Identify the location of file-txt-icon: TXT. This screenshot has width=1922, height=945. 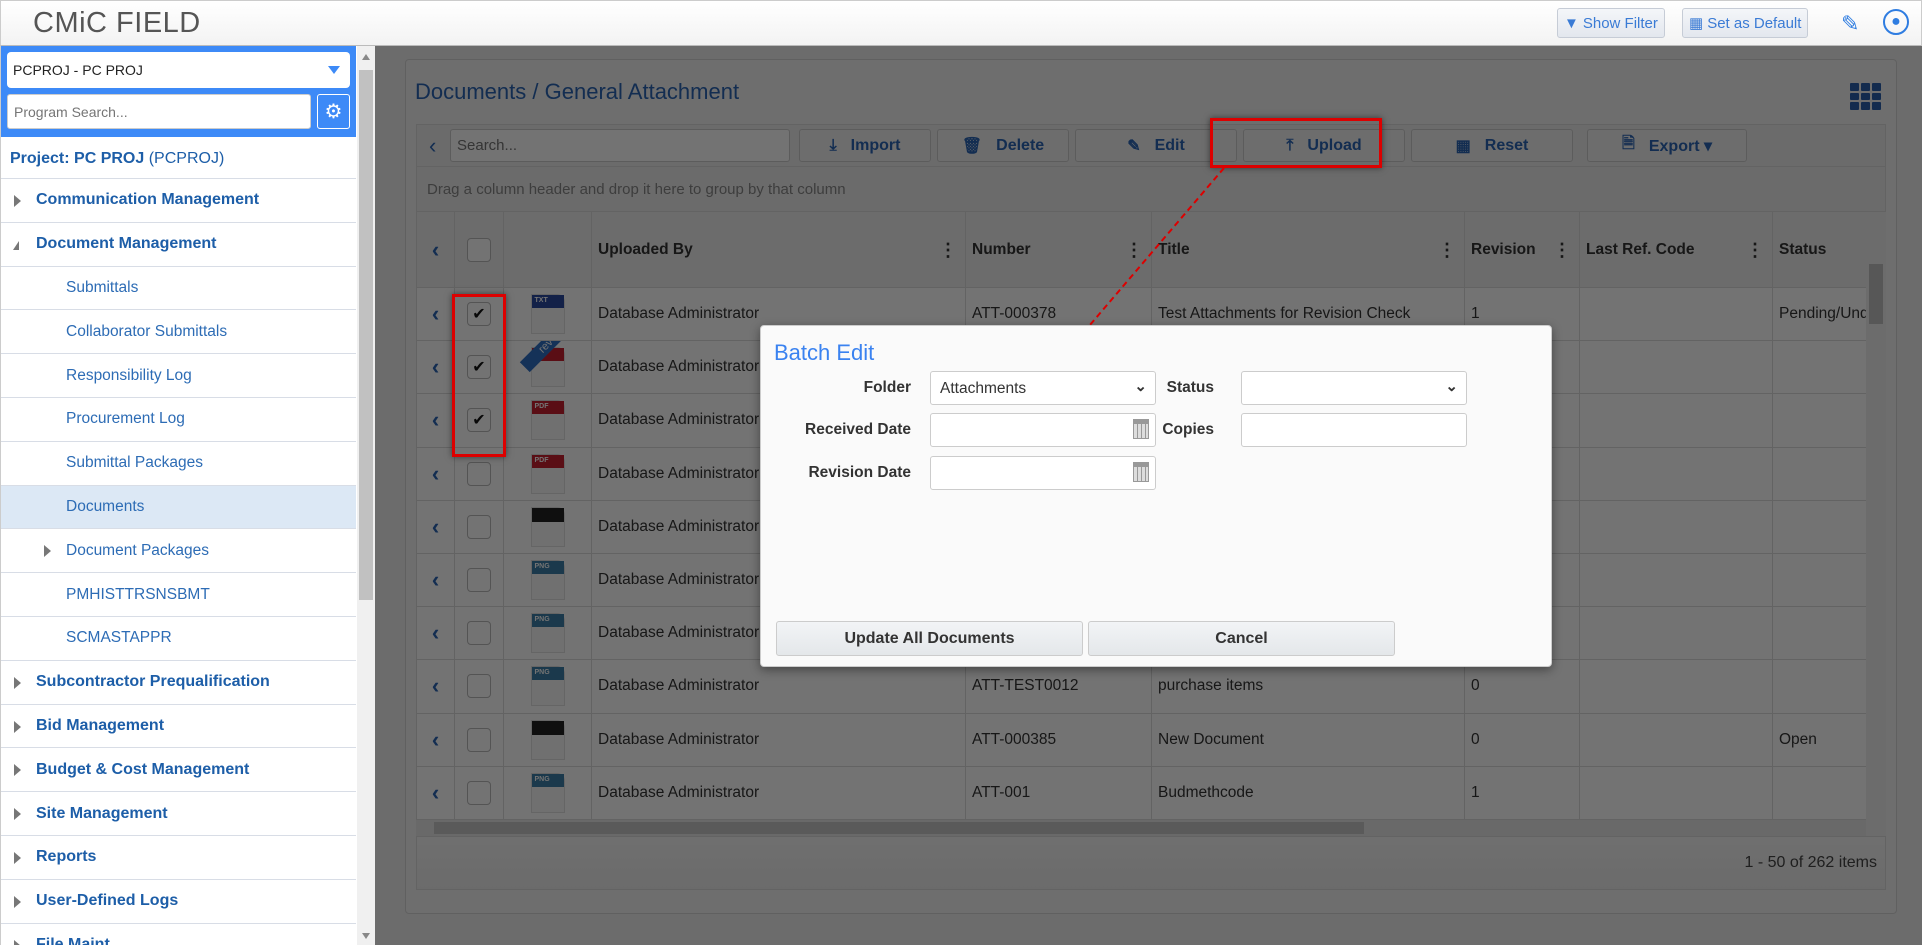
(547, 314).